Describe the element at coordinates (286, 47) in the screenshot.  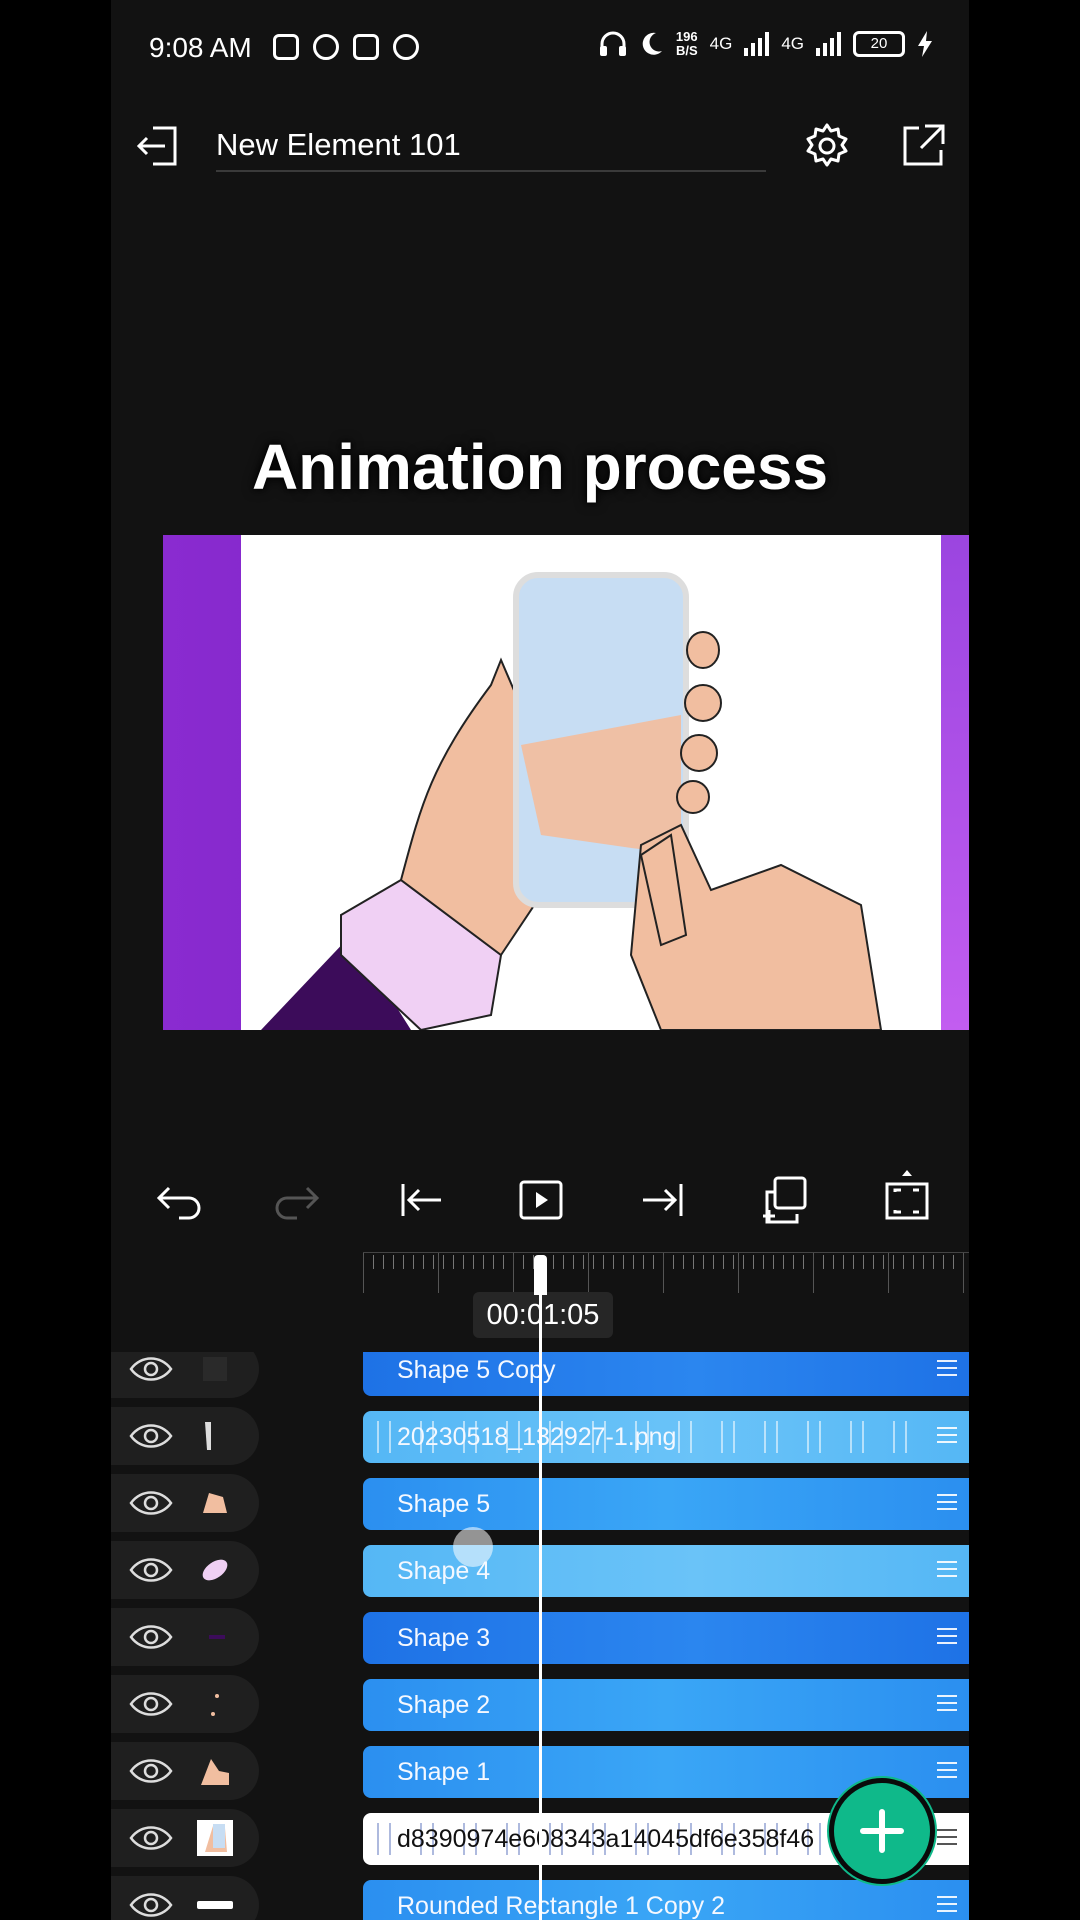
I see `youtube-notification-icon` at that location.